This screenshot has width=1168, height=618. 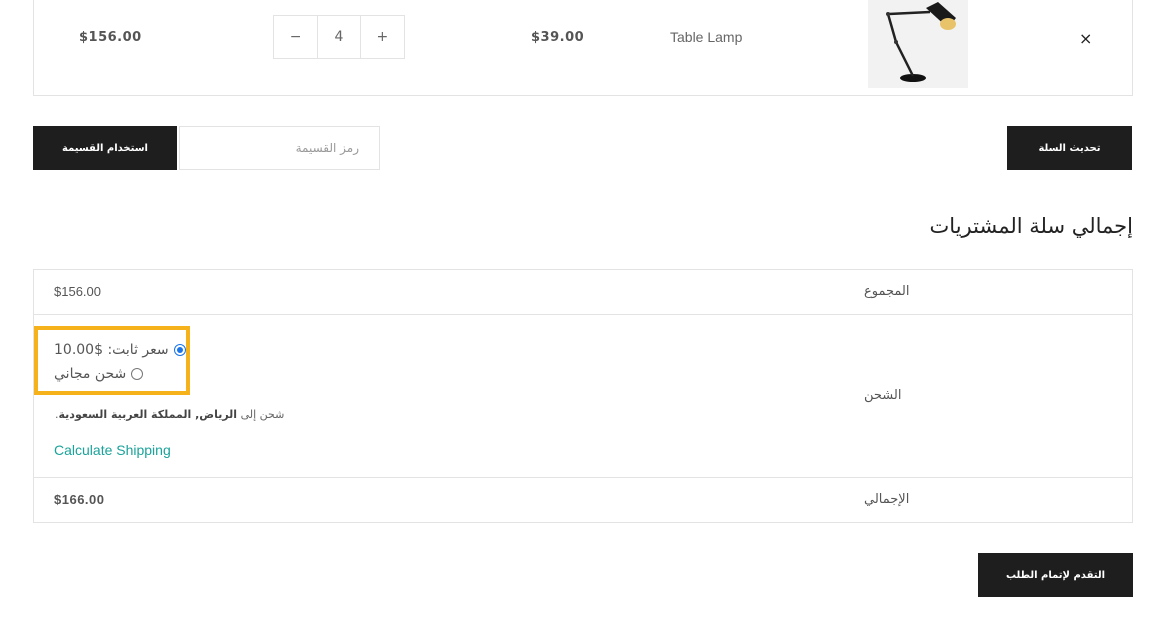 What do you see at coordinates (110, 37) in the screenshot?
I see `item-subtotal: $156.00` at bounding box center [110, 37].